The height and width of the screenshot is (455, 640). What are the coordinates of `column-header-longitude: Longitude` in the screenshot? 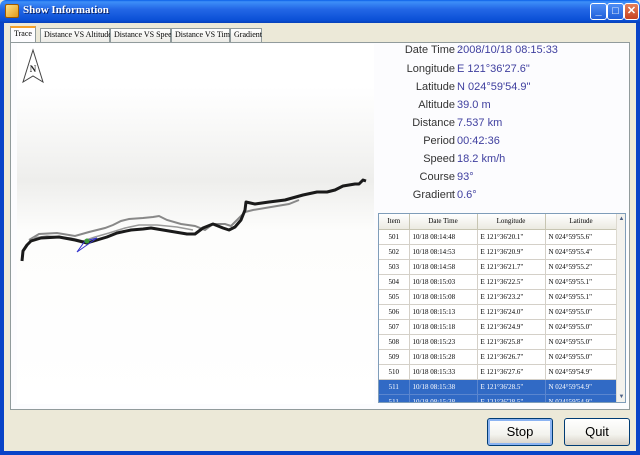 It's located at (511, 222).